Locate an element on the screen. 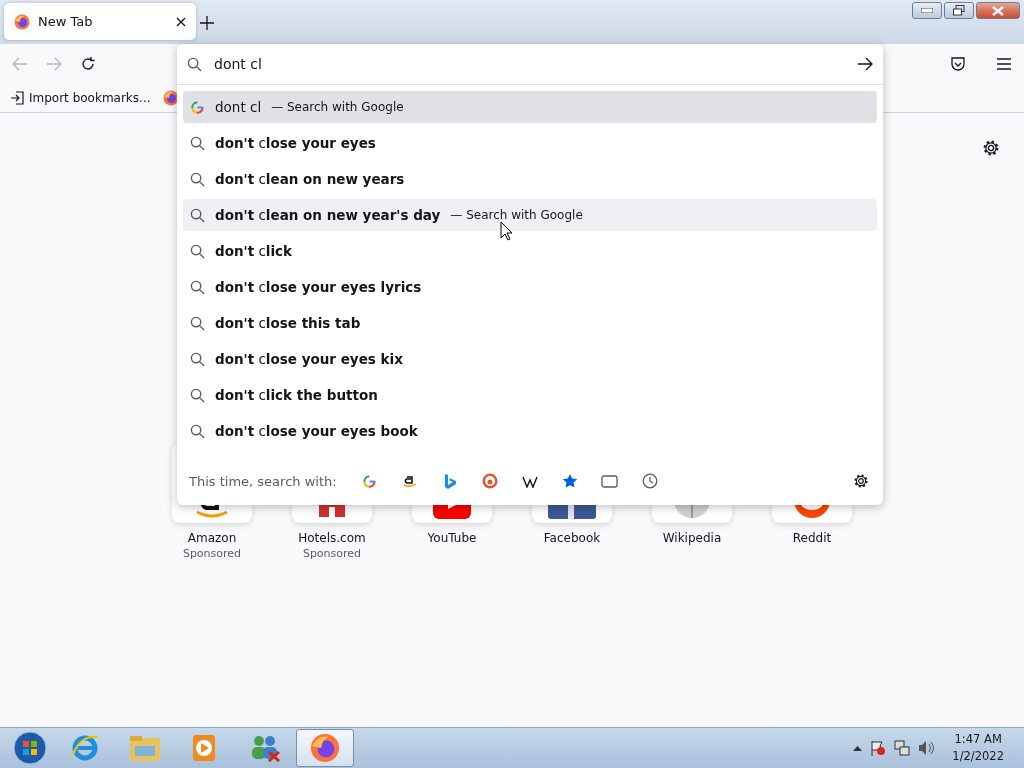 Image resolution: width=1024 pixels, height=768 pixels. suggestion-text: don't close your eyes kix is located at coordinates (309, 359).